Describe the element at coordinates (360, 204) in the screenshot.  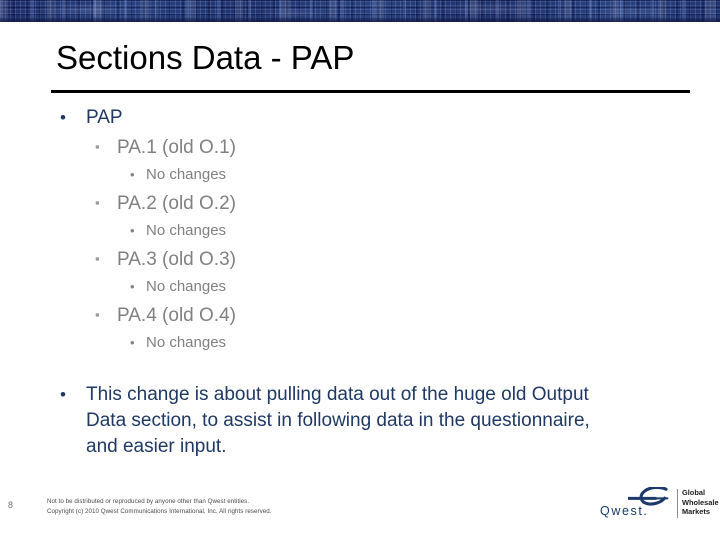
I see `list-item: ▪ PA.2 (old O.2)` at that location.